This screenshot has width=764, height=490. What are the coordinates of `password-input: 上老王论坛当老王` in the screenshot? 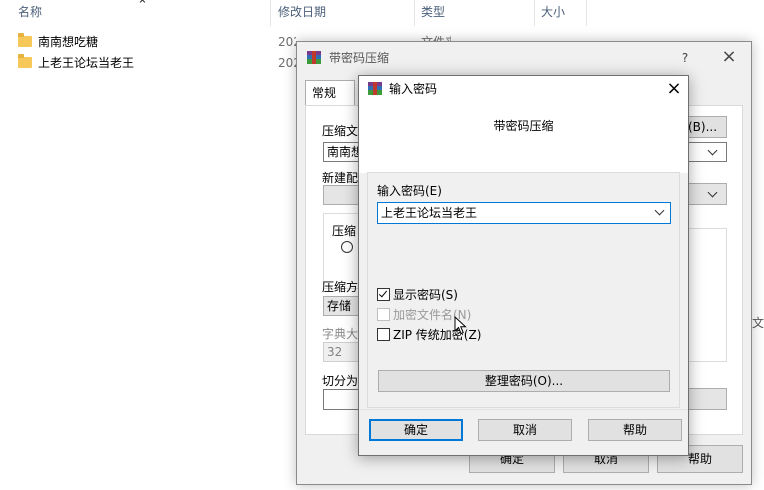 It's located at (429, 213).